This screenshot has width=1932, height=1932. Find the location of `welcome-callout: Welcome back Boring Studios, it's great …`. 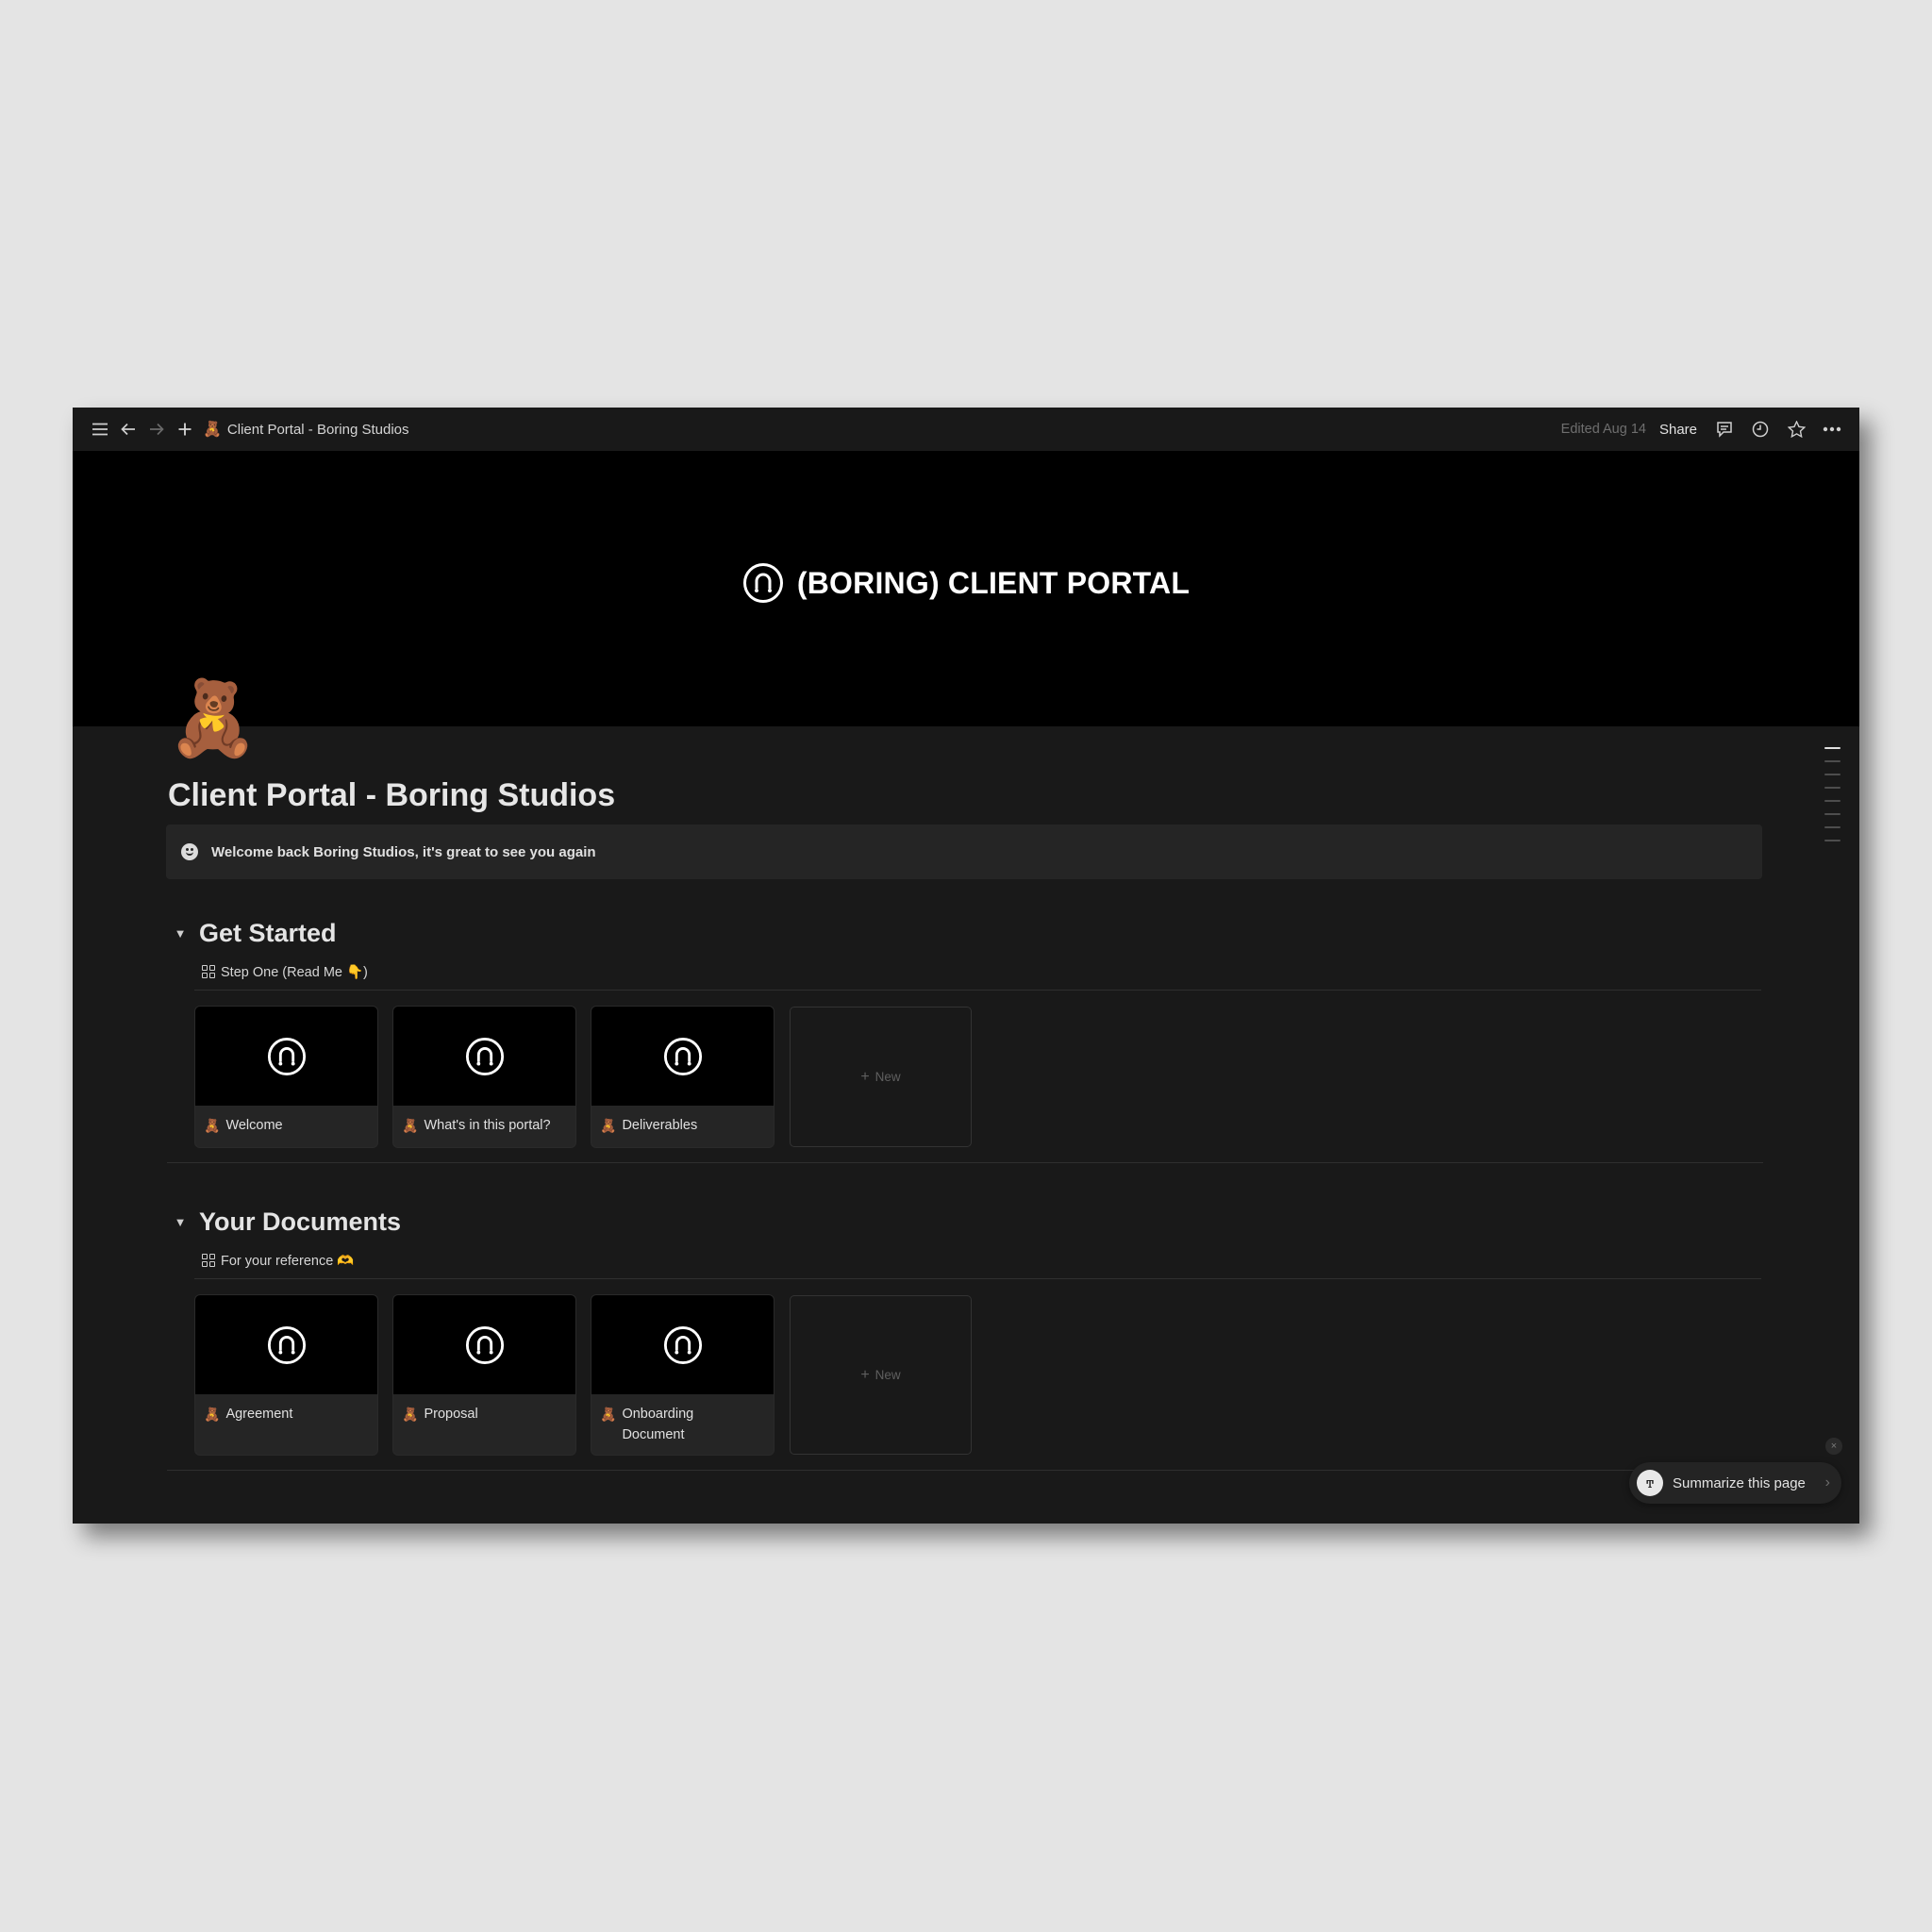

welcome-callout: Welcome back Boring Studios, it's great … is located at coordinates (964, 851).